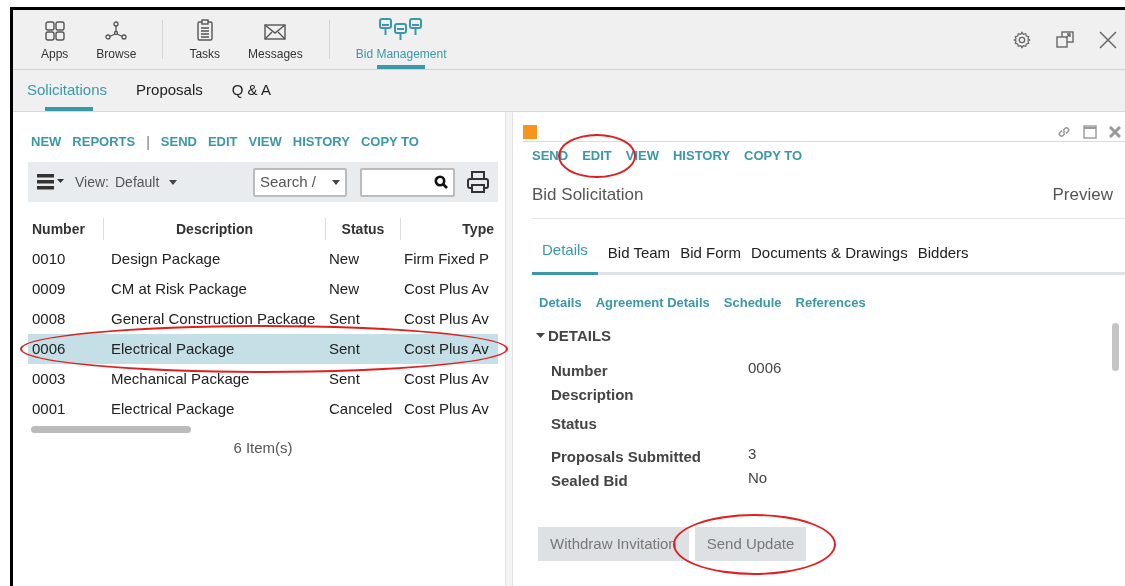  What do you see at coordinates (263, 289) in the screenshot?
I see `table-row: 0009 CM at Risk Package New Cost Plus Av` at bounding box center [263, 289].